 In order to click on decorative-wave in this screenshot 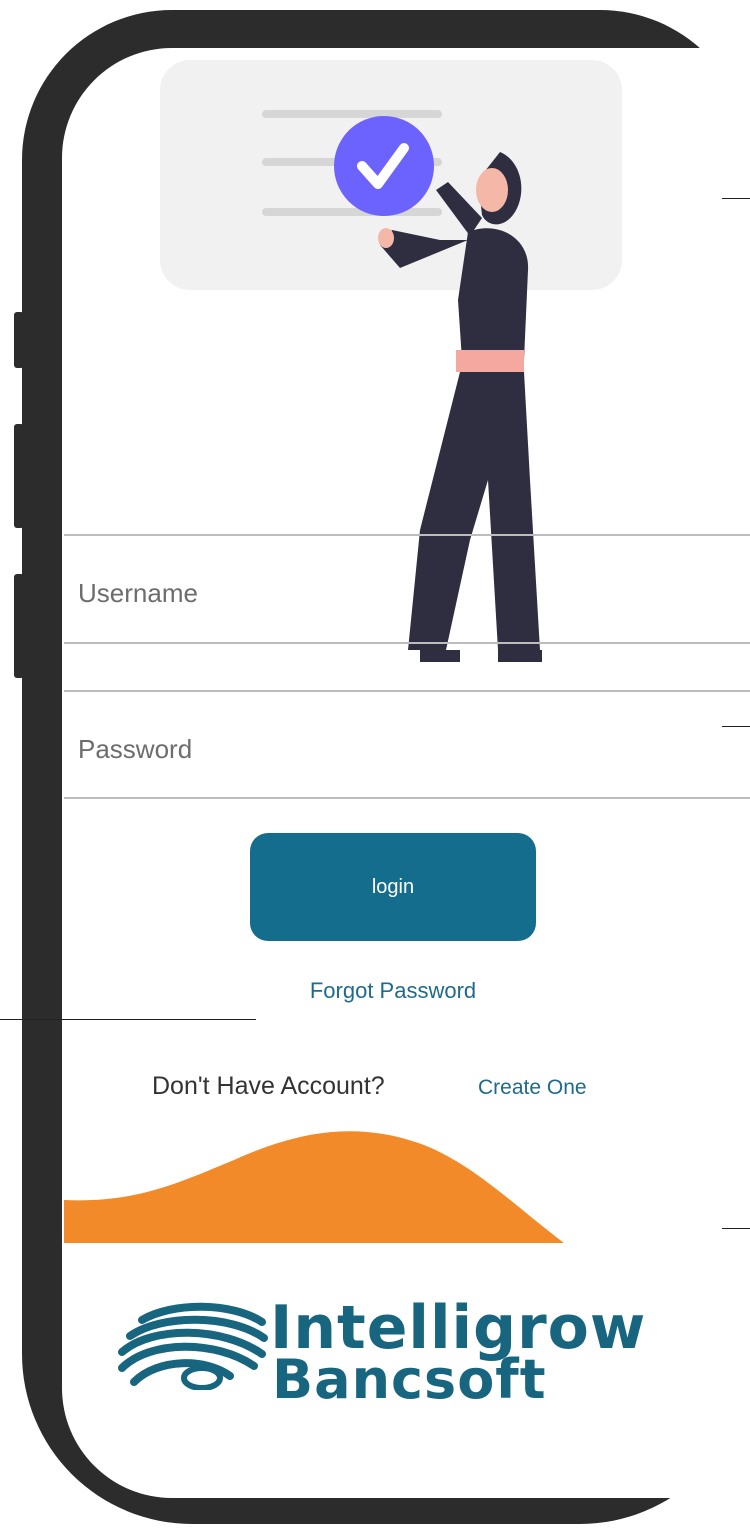, I will do `click(314, 1187)`.